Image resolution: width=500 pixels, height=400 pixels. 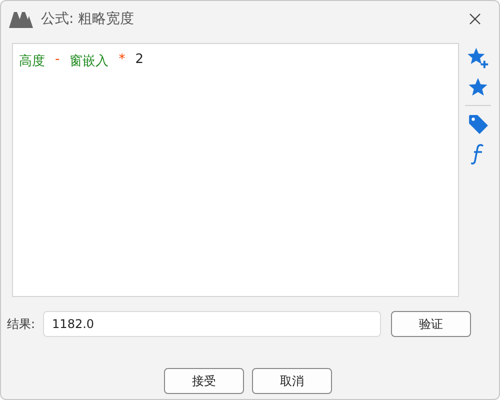 I want to click on star-plus-icon, so click(x=478, y=58).